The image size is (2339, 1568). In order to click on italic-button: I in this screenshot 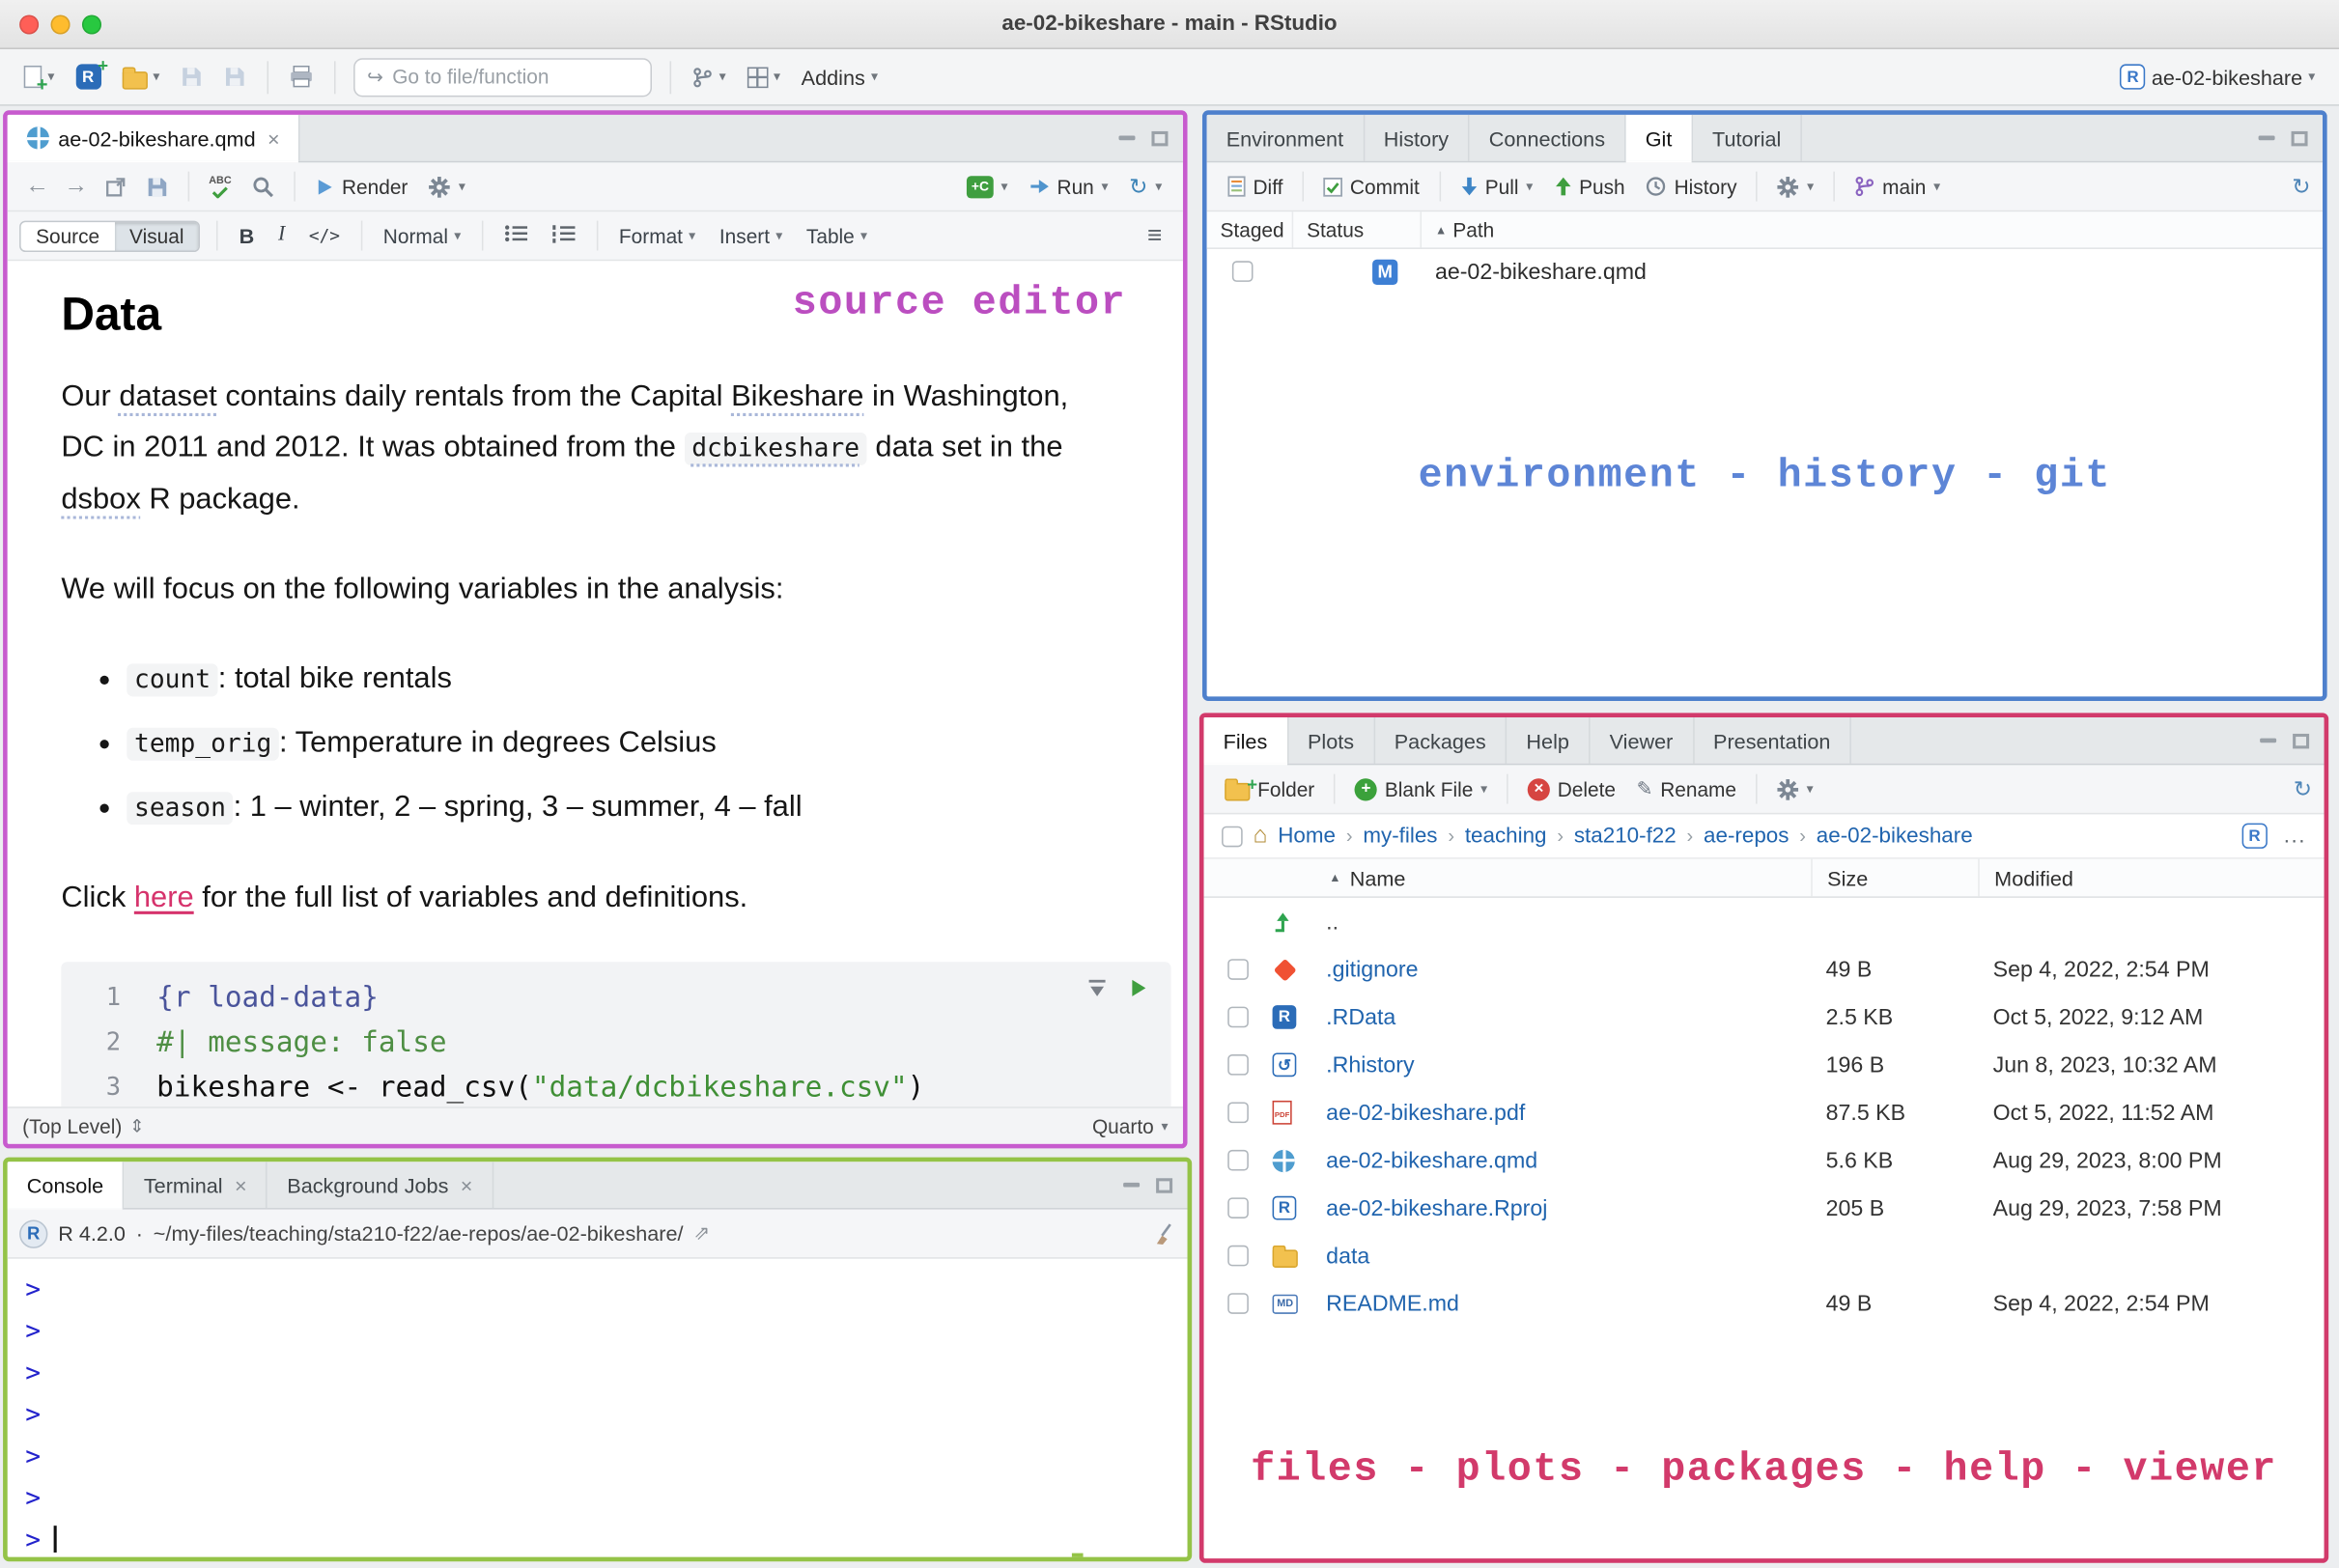, I will do `click(282, 236)`.